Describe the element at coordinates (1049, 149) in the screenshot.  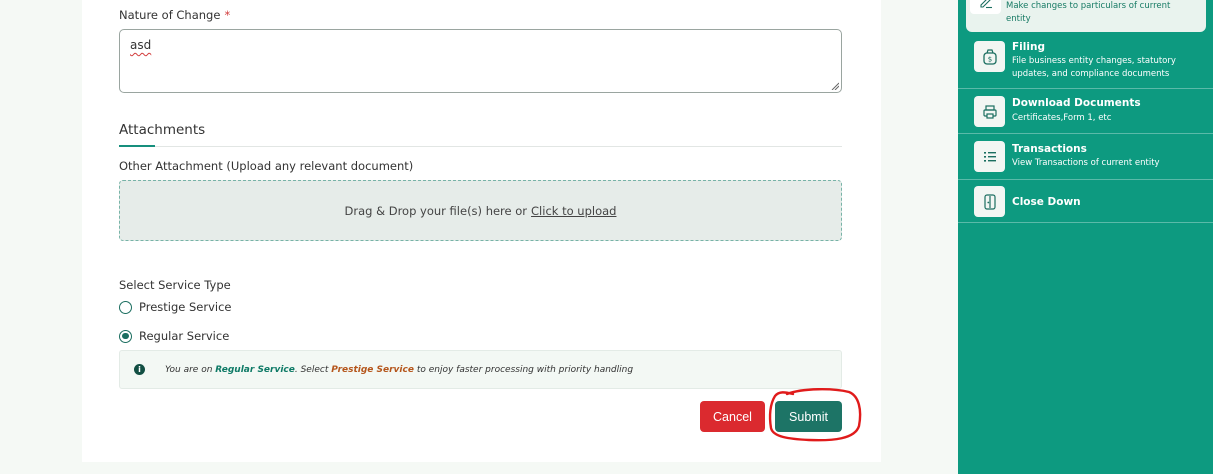
I see `sidebar-item-title: Transactions` at that location.